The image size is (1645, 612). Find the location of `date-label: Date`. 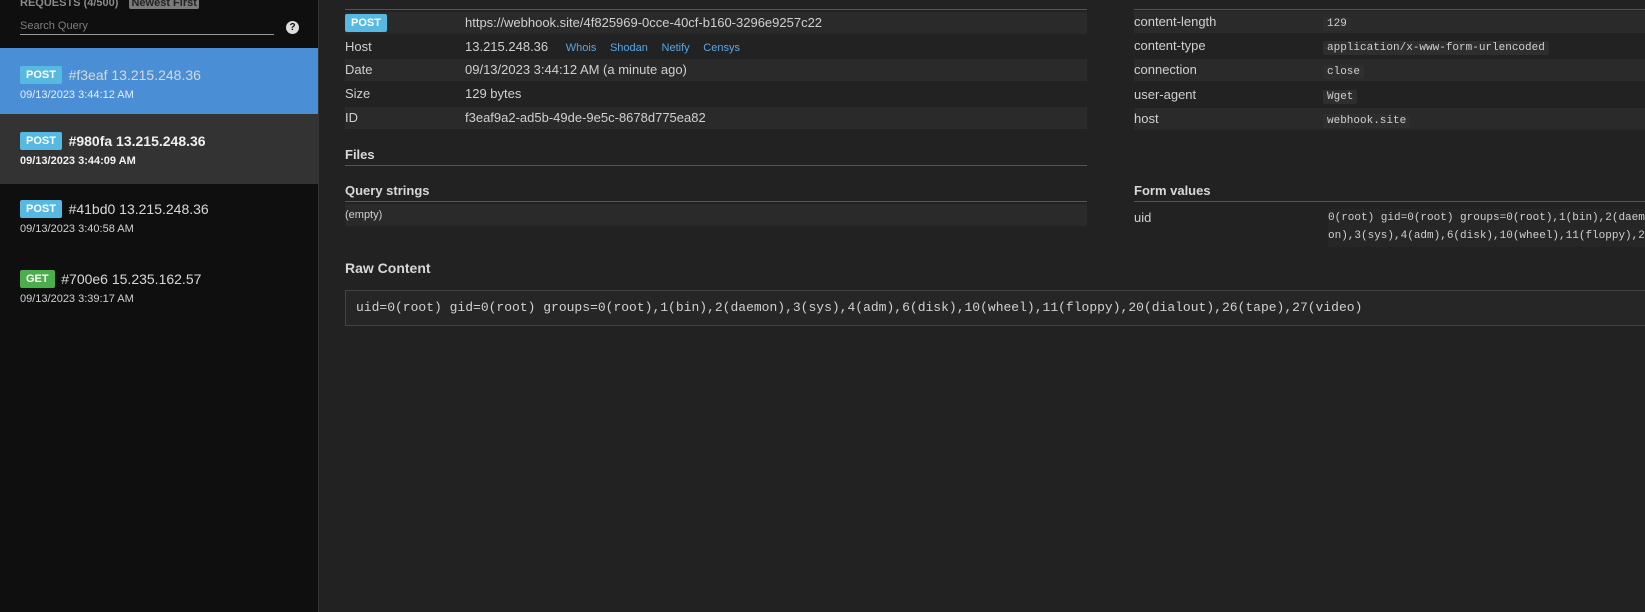

date-label: Date is located at coordinates (359, 69).